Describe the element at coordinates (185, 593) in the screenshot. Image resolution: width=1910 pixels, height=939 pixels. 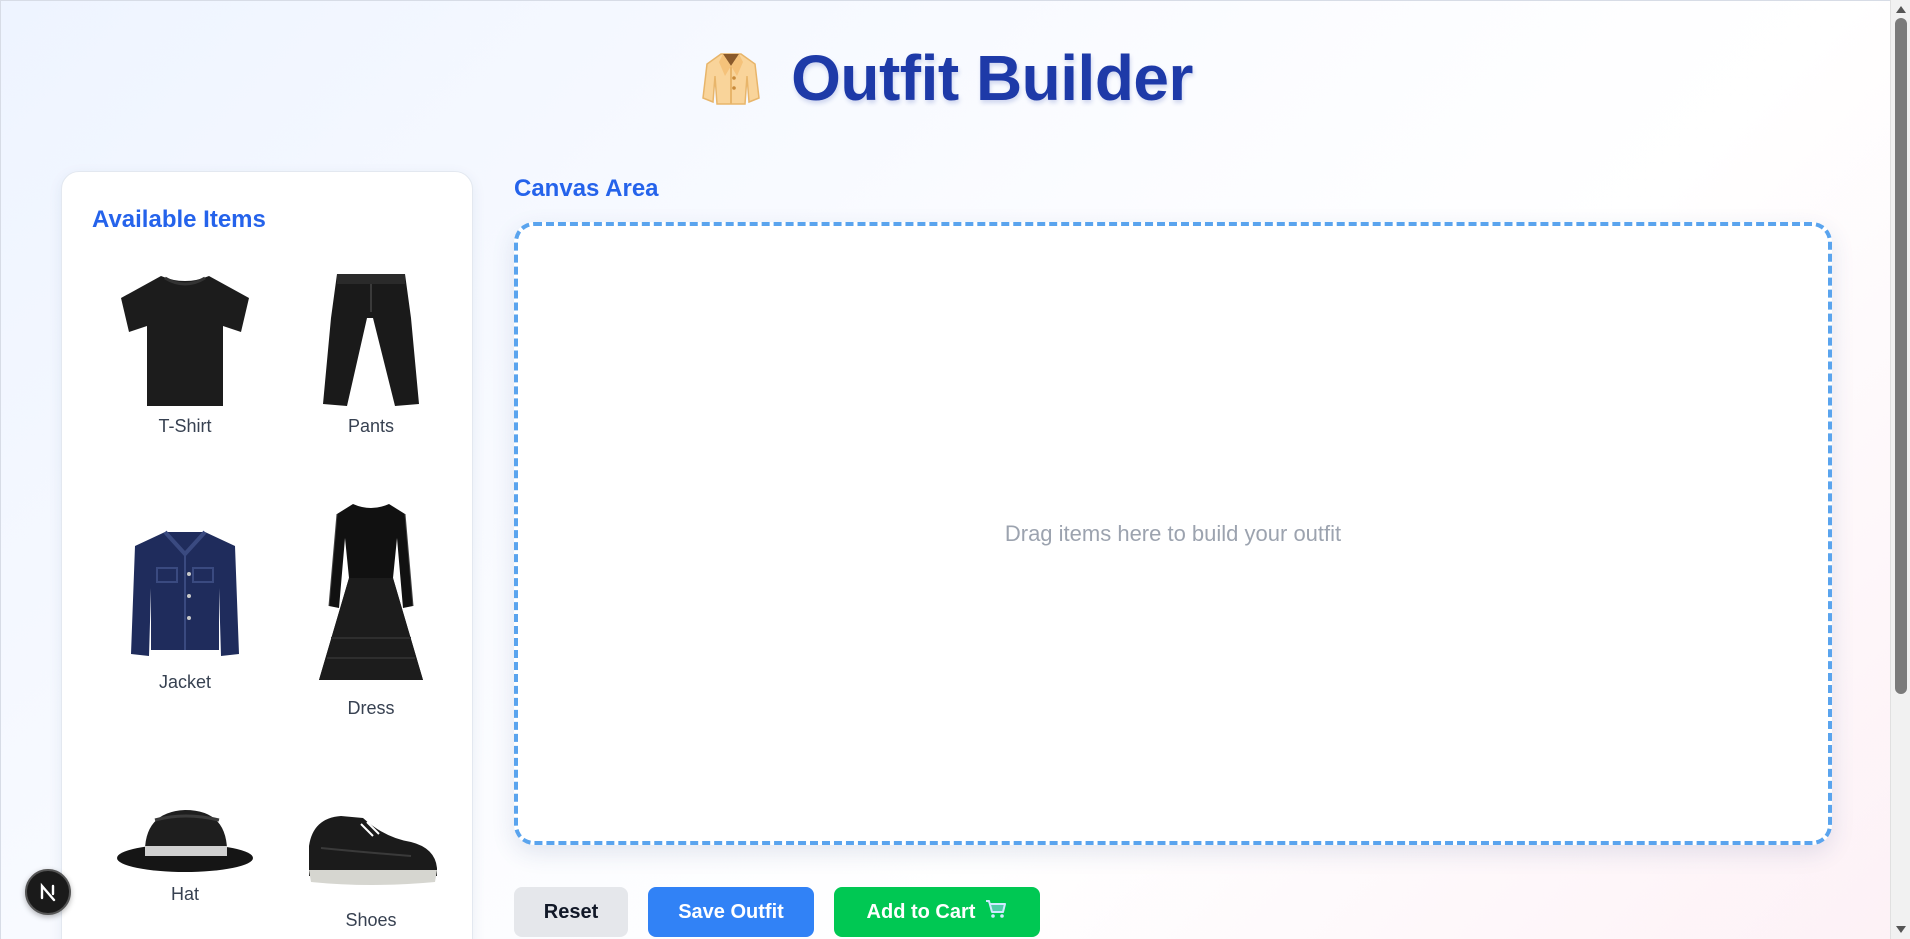
I see `jacket-icon` at that location.